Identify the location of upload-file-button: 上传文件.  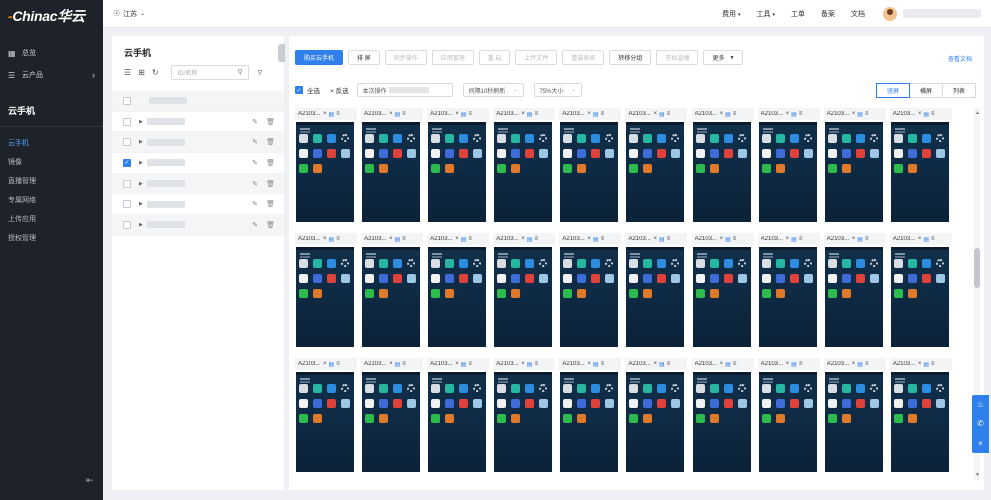
(536, 57).